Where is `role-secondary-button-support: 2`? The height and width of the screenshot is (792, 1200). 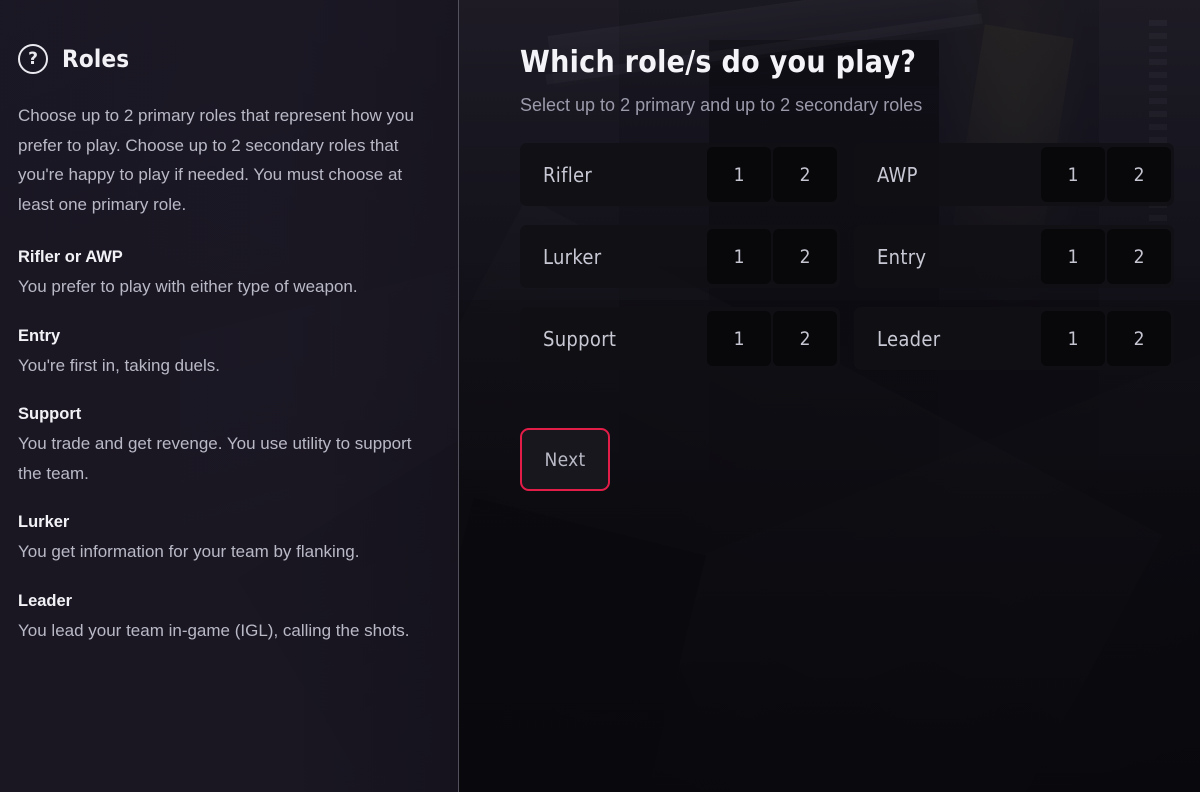 role-secondary-button-support: 2 is located at coordinates (805, 338).